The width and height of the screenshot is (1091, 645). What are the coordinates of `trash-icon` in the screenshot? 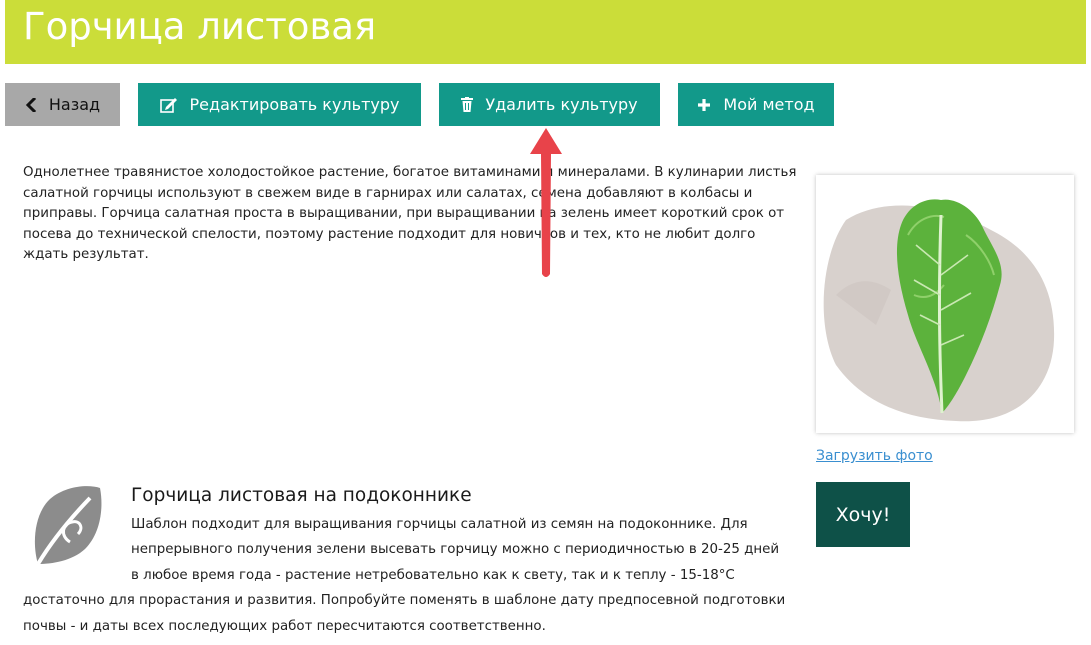 It's located at (467, 104).